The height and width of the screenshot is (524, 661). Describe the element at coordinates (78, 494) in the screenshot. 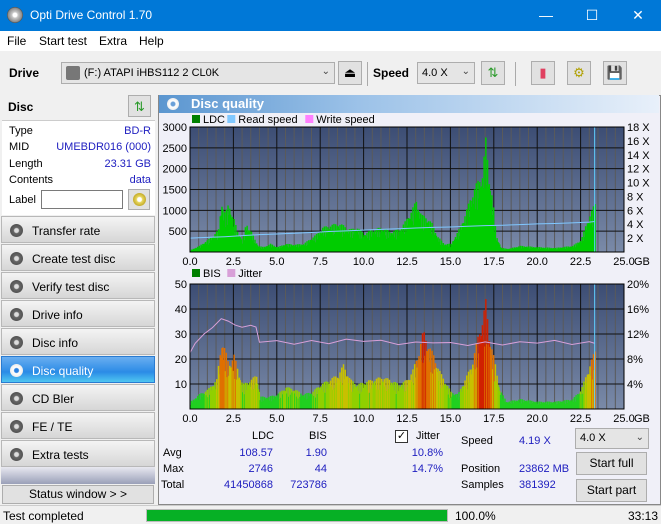

I see `status-window-button: Status window > >` at that location.